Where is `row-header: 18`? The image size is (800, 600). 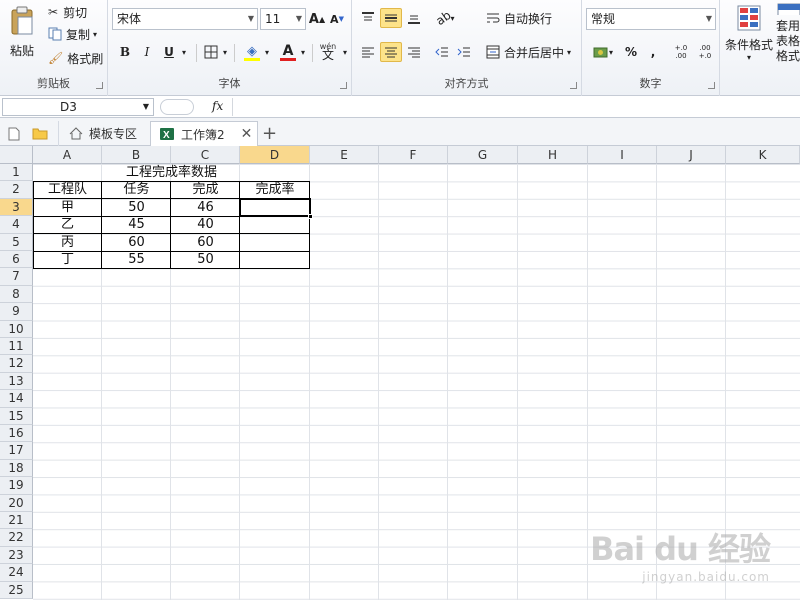 row-header: 18 is located at coordinates (16, 468).